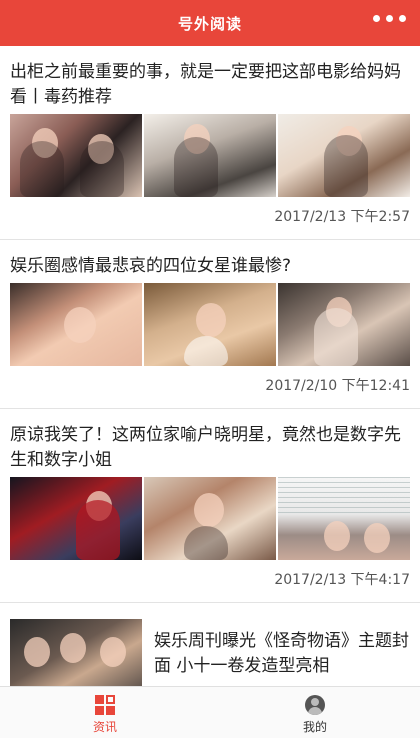  What do you see at coordinates (342, 580) in the screenshot?
I see `article-timestamp: 2017/2/13 下午4:17` at bounding box center [342, 580].